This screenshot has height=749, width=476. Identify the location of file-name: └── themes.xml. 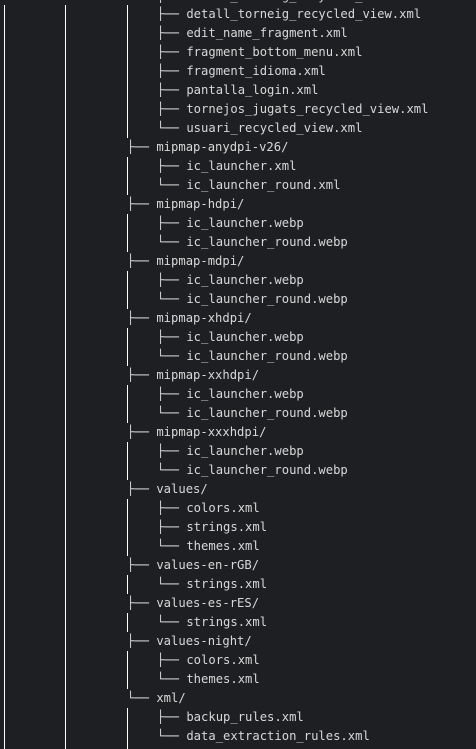
(208, 679).